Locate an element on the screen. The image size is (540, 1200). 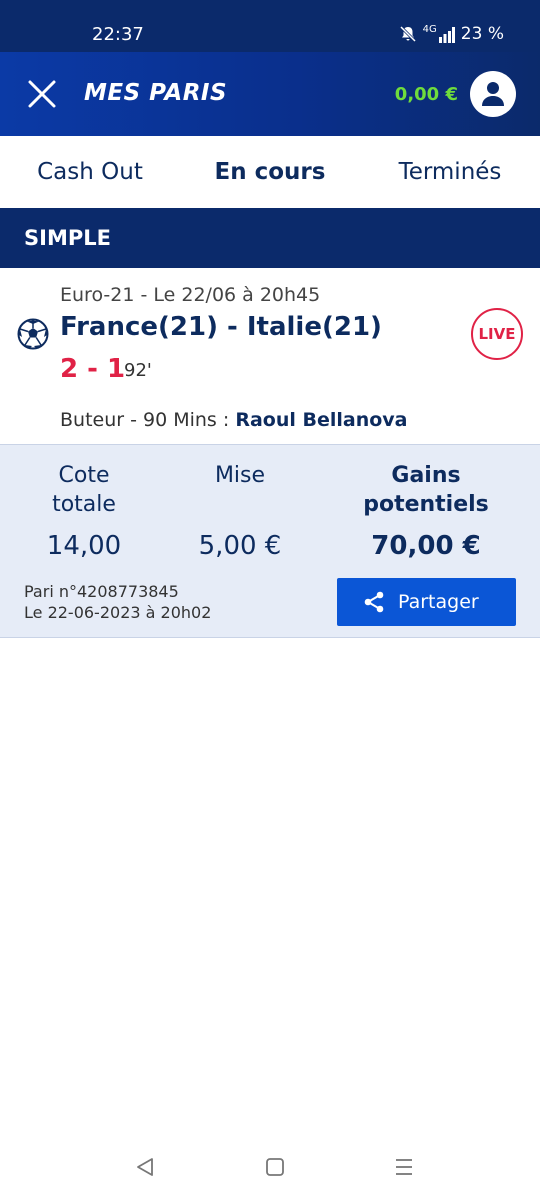
selection-name: Raoul Bellanova is located at coordinates (321, 420).